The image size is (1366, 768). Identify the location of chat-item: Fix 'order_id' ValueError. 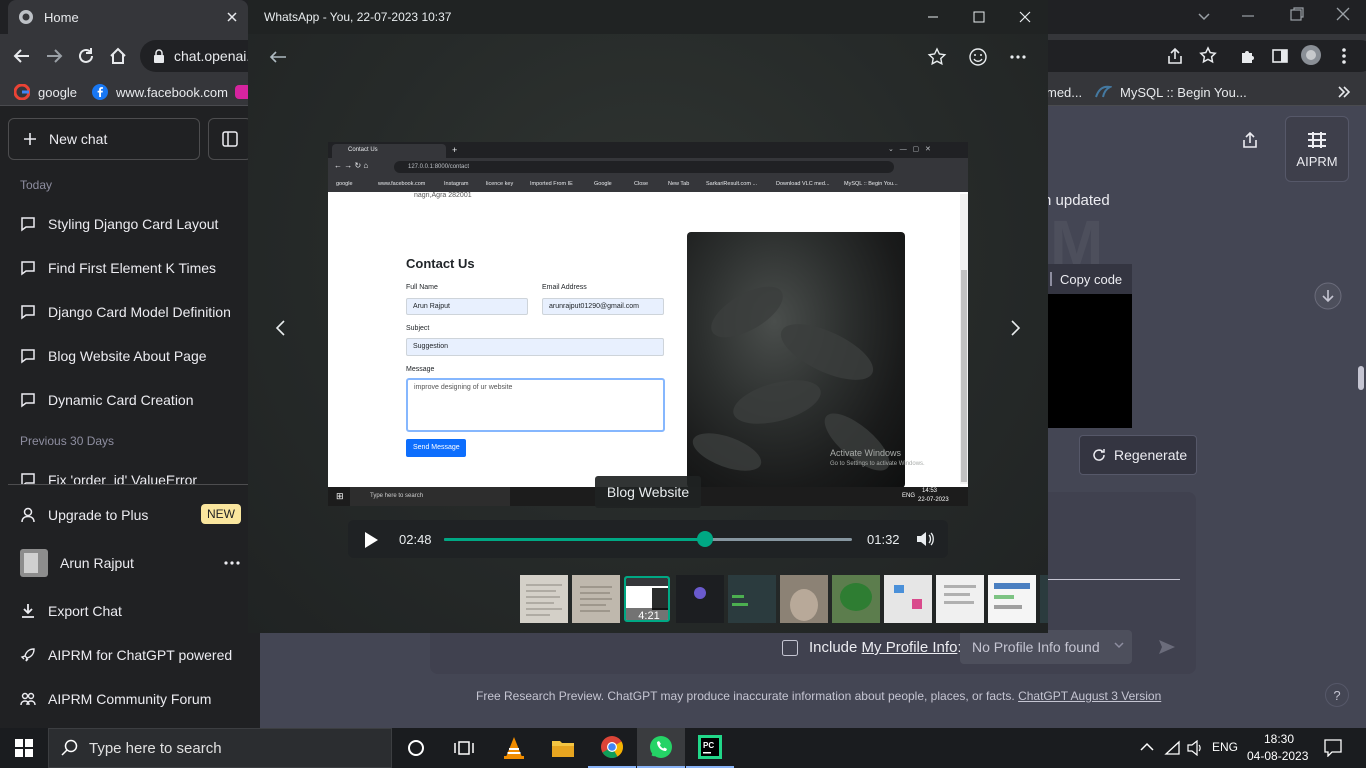
(128, 472).